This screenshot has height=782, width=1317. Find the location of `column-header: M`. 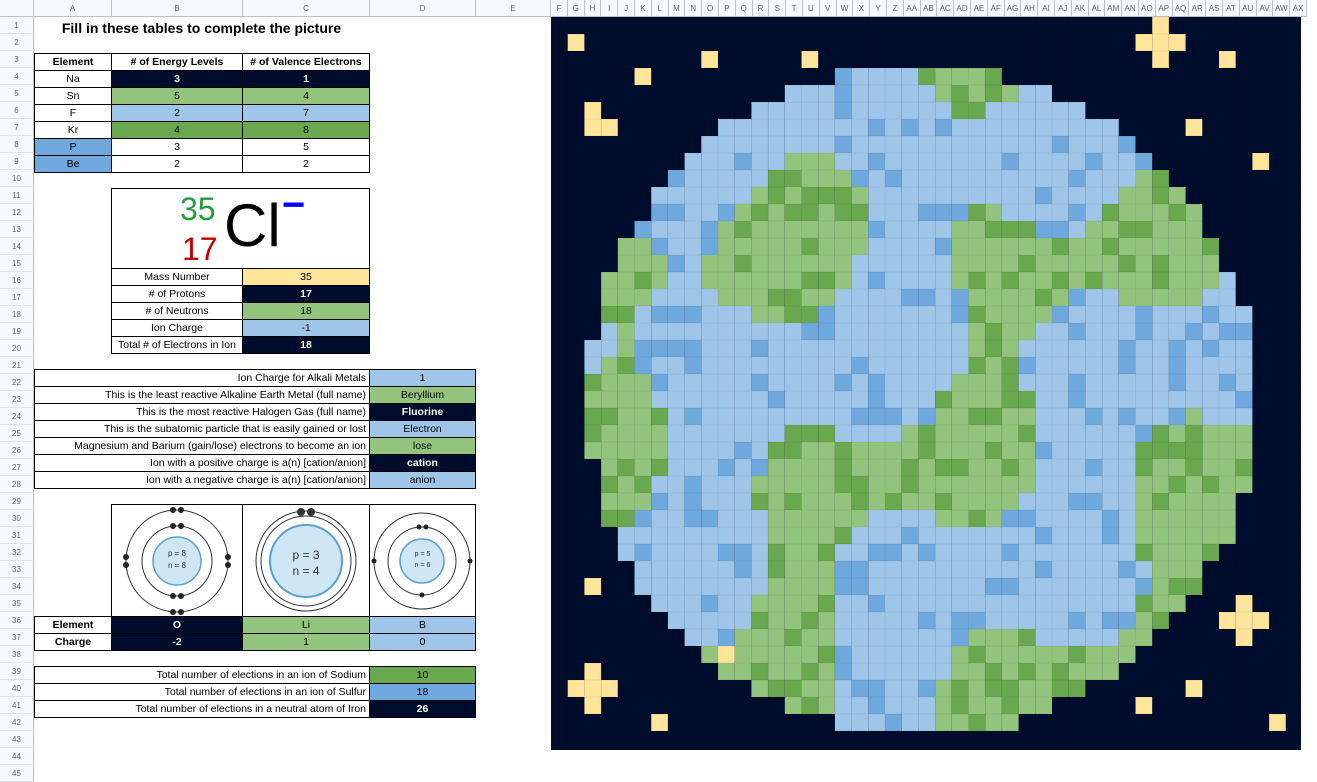

column-header: M is located at coordinates (677, 8).